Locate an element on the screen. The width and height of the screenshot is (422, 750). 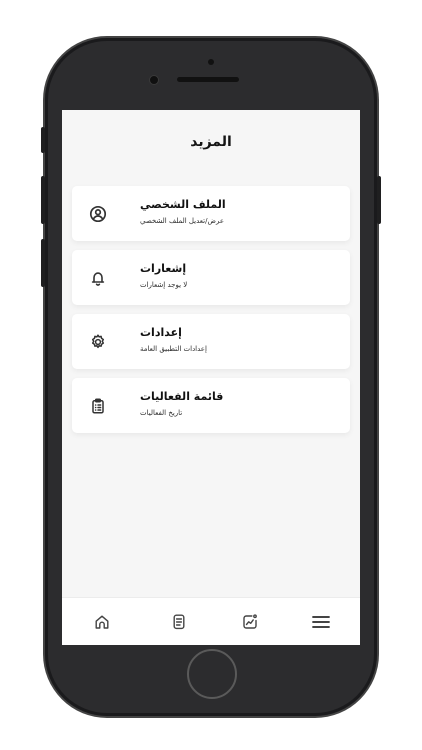
profile-card-text: الملف الشخصي عرض/تعديل الملف الشخصي is located at coordinates (215, 212).